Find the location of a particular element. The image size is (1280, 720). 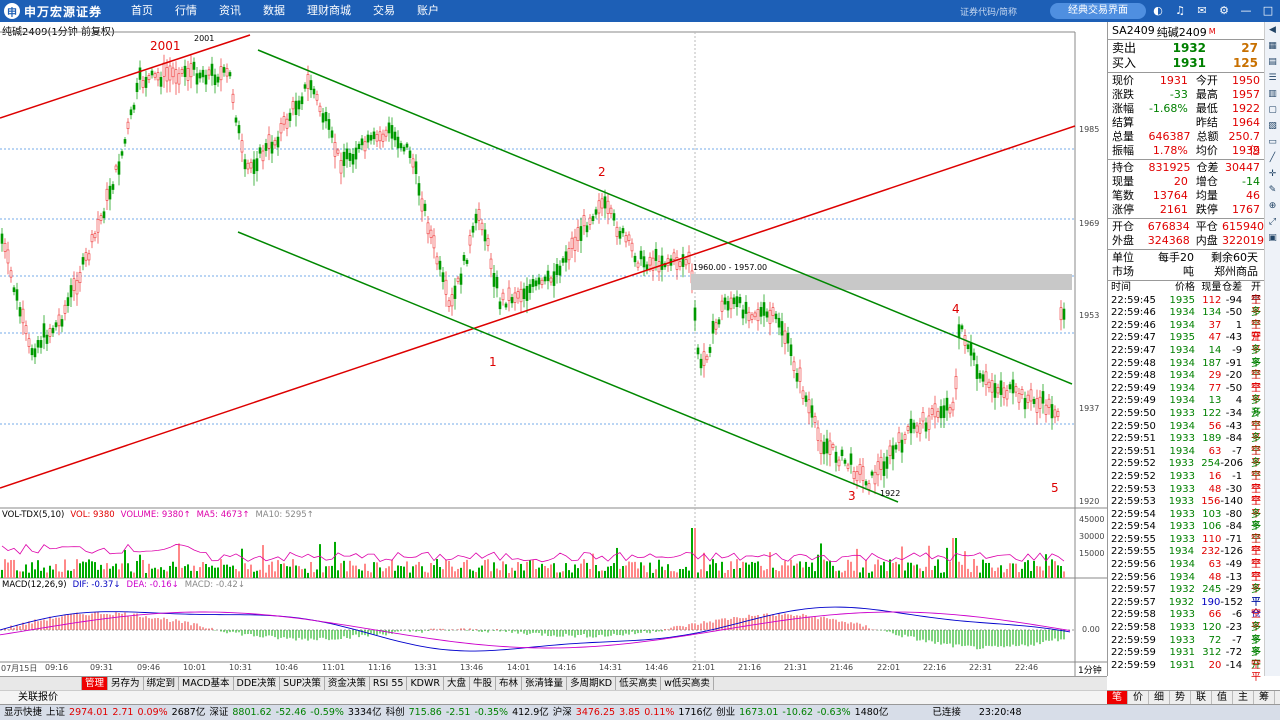

tab-boll: 布林 is located at coordinates (509, 683).